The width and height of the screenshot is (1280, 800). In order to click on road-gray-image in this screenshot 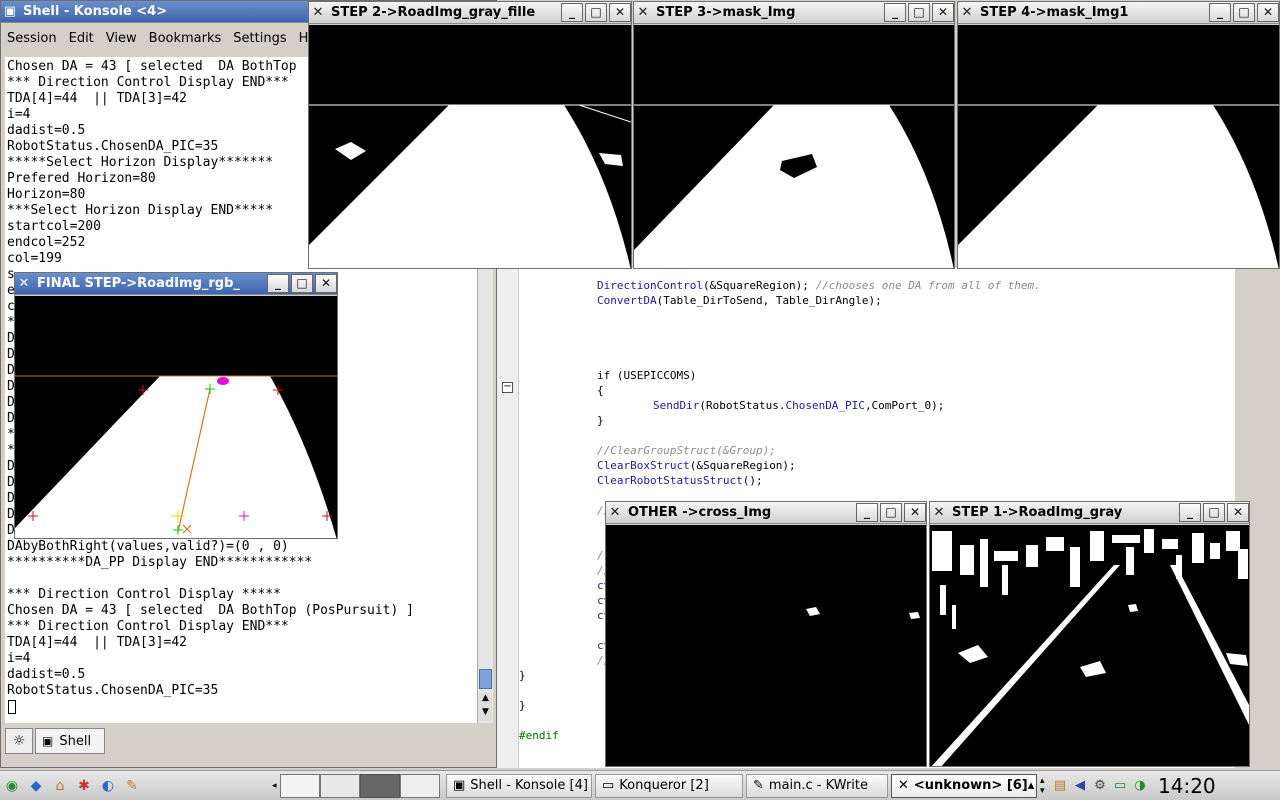, I will do `click(1089, 645)`.